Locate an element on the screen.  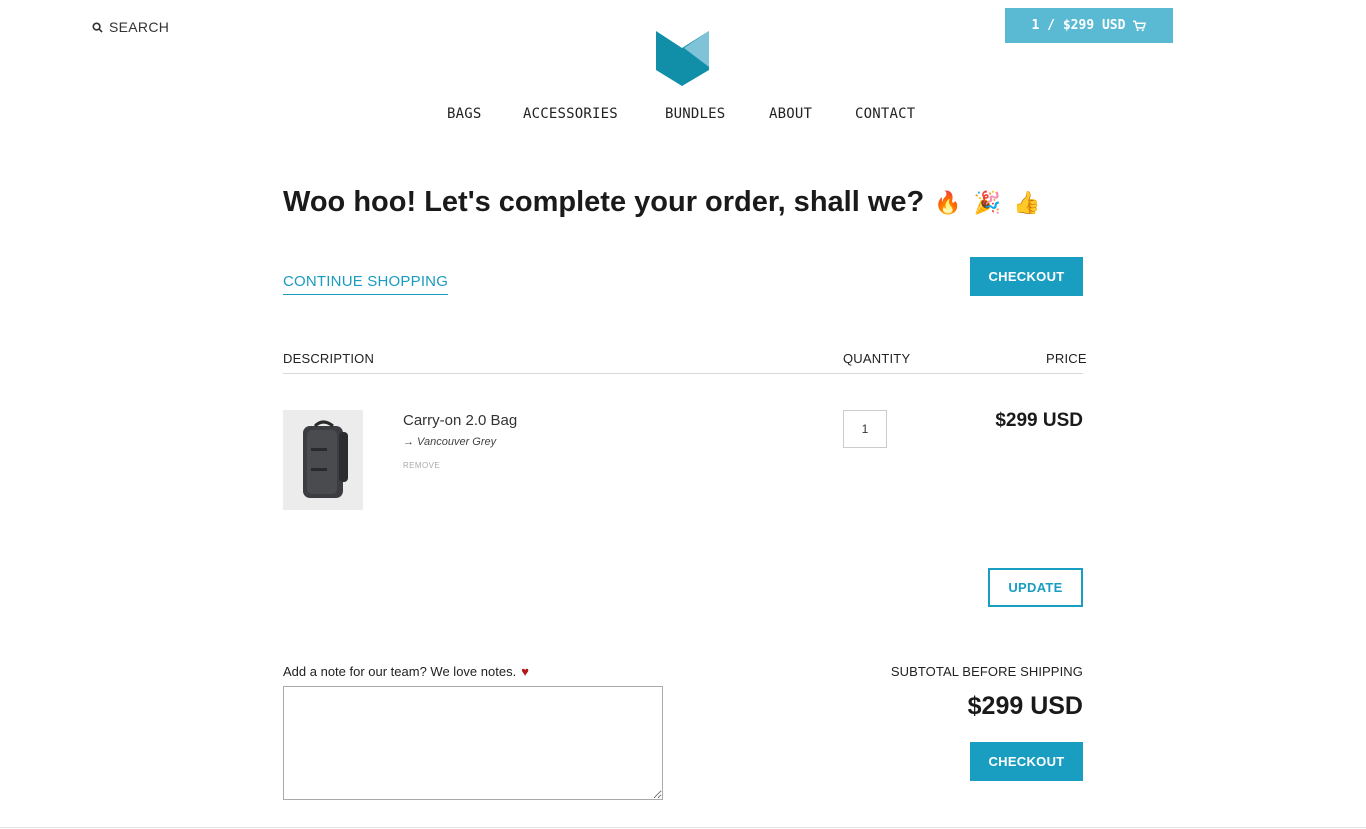
order-note-field is located at coordinates (473, 743).